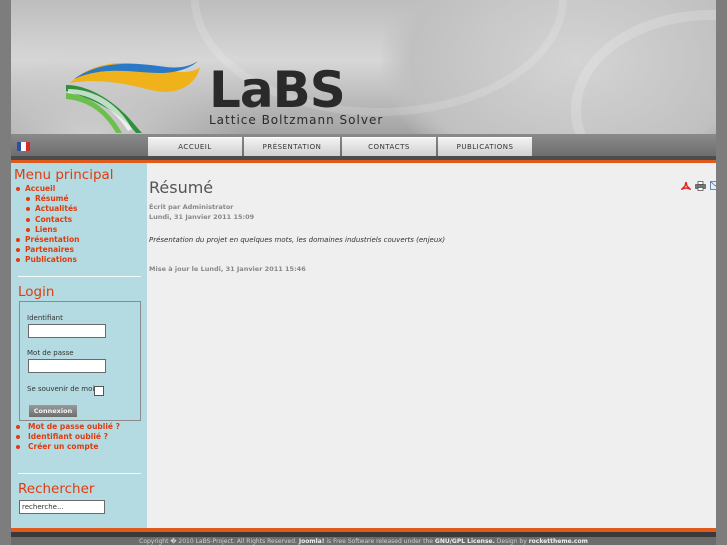 The image size is (727, 545). I want to click on menu-item-actualites: Actualités, so click(47, 209).